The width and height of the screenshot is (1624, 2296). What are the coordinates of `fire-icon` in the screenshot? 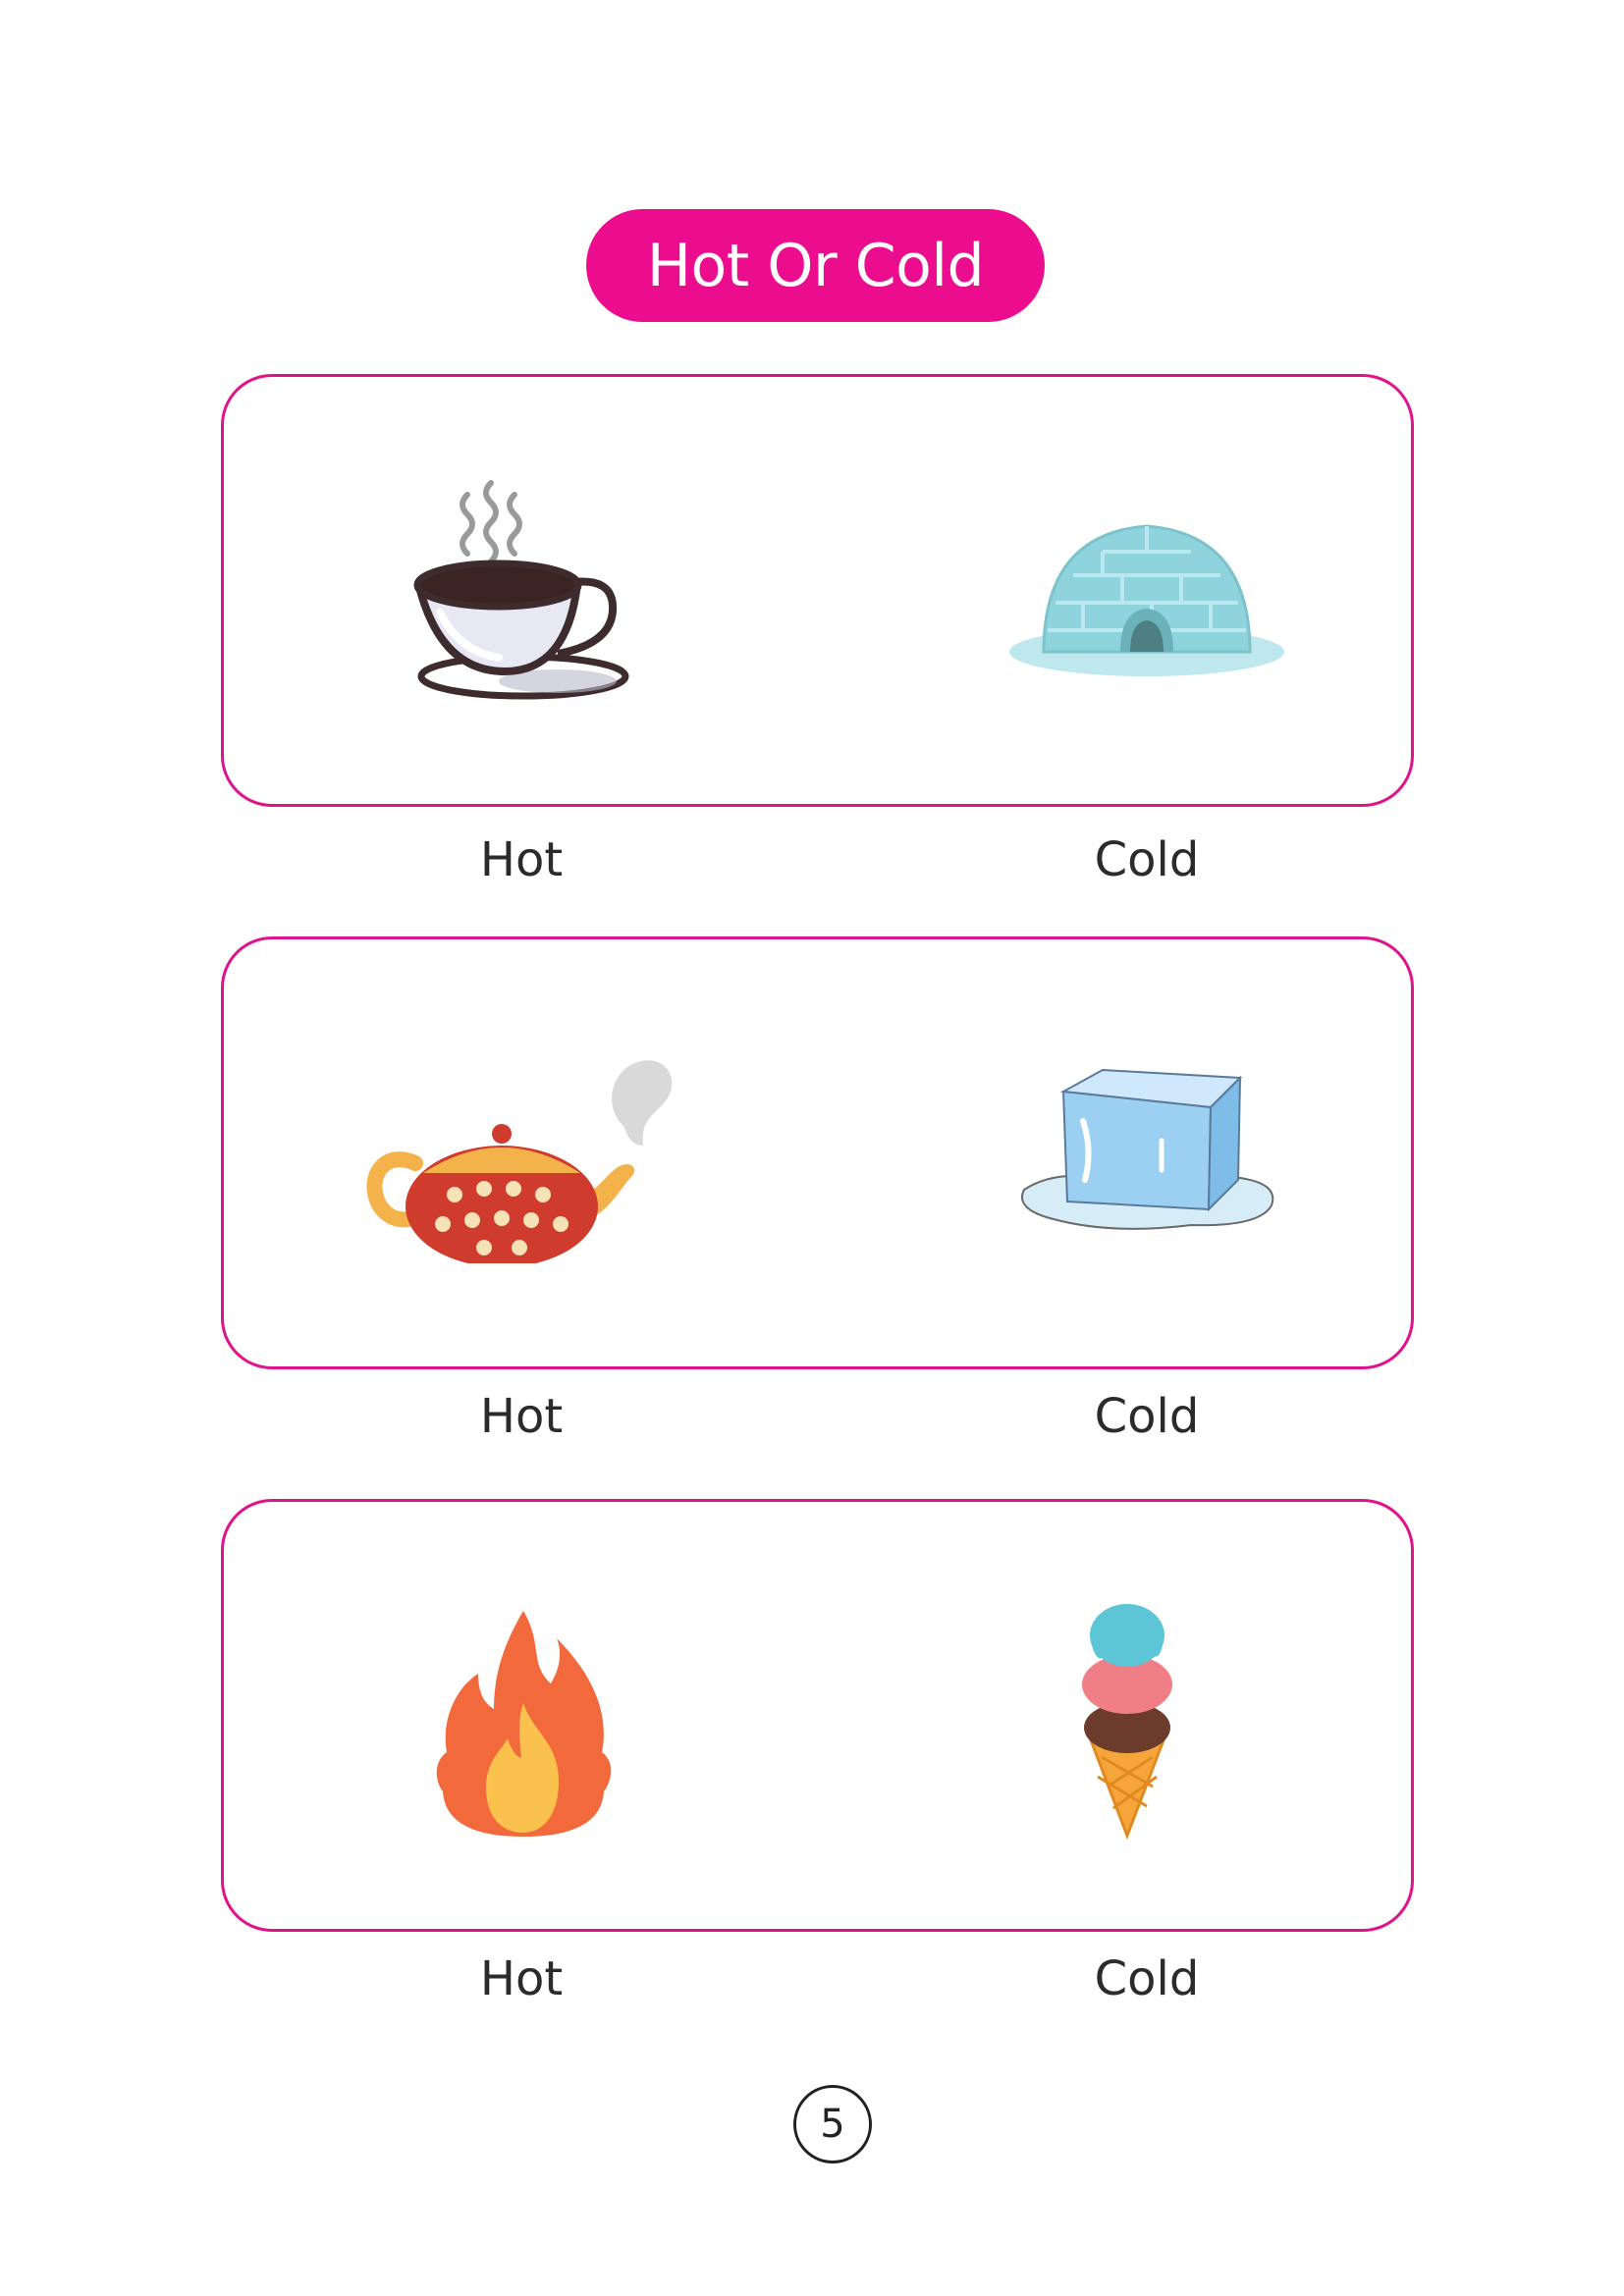 It's located at (523, 1723).